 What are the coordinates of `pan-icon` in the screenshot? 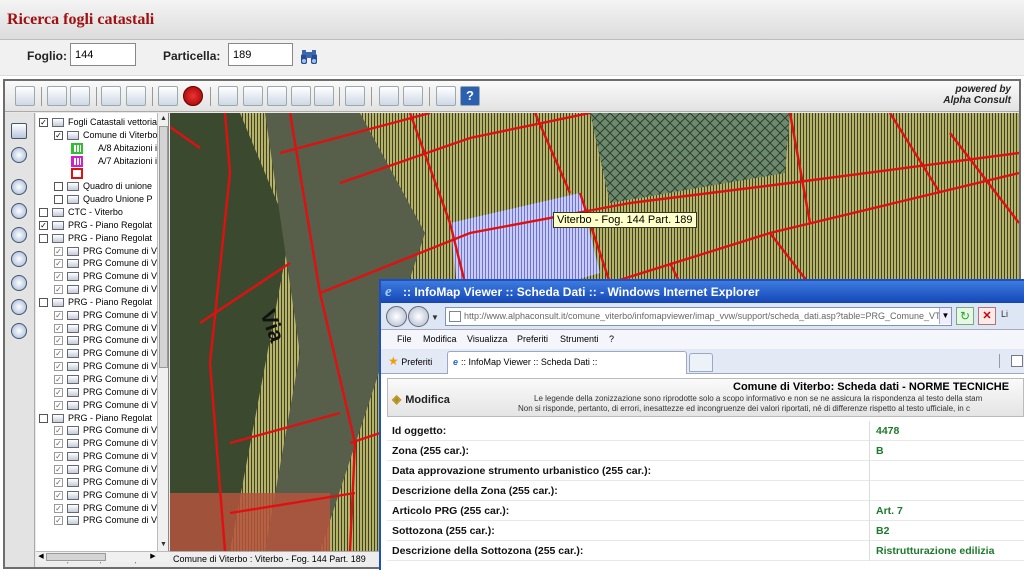 It's located at (19, 155).